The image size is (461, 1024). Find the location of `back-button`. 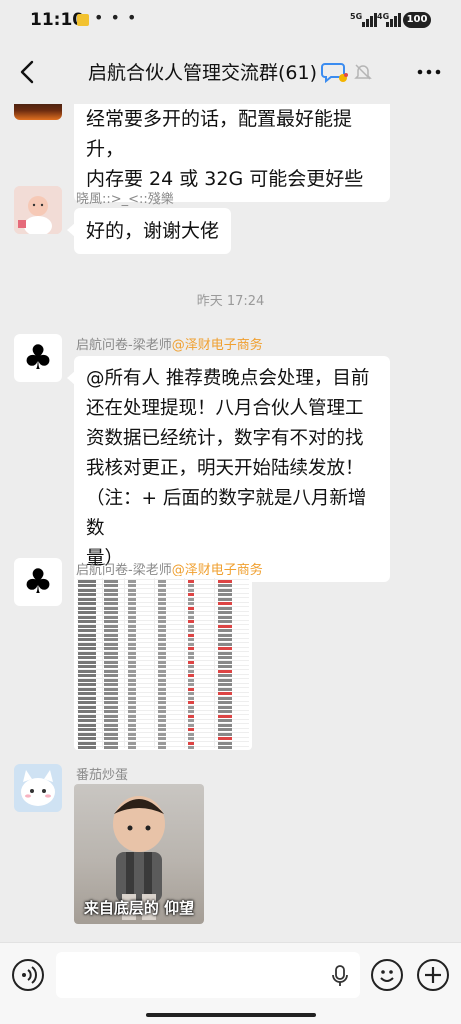

back-button is located at coordinates (28, 72).